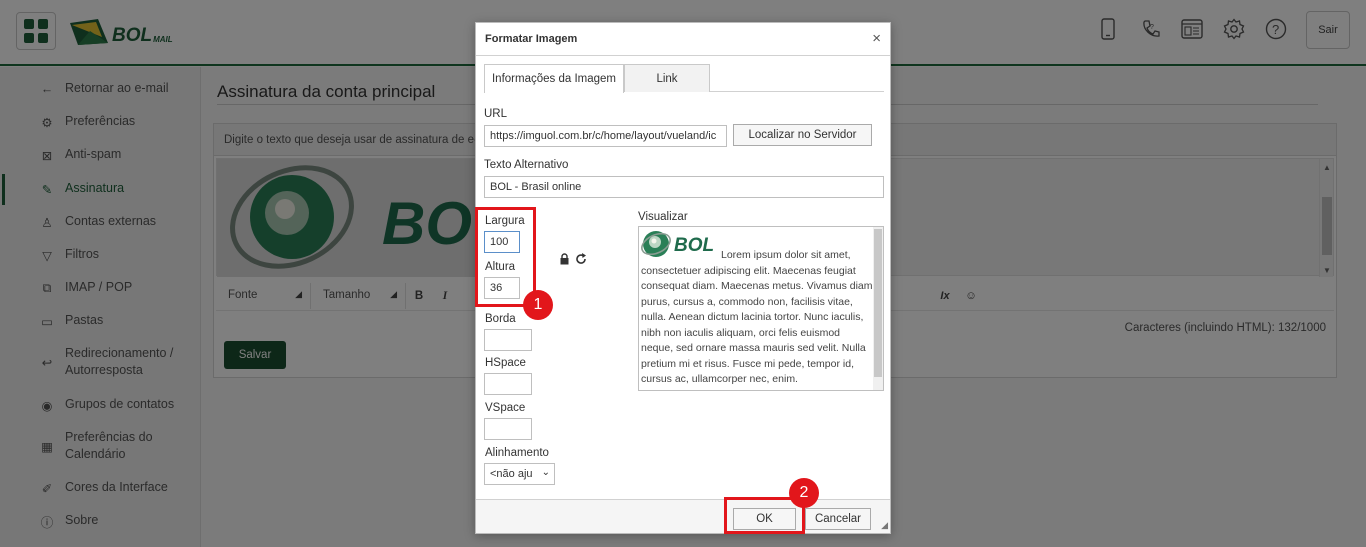 The width and height of the screenshot is (1366, 547). What do you see at coordinates (804, 493) in the screenshot?
I see `step-badge-2: 2` at bounding box center [804, 493].